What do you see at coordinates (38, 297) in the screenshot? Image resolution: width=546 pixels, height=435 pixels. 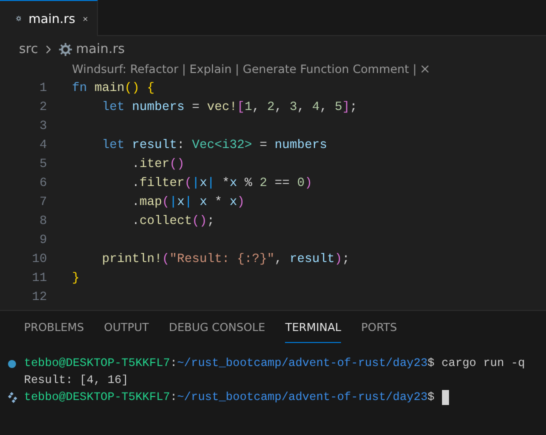 I see `line-number: 12` at bounding box center [38, 297].